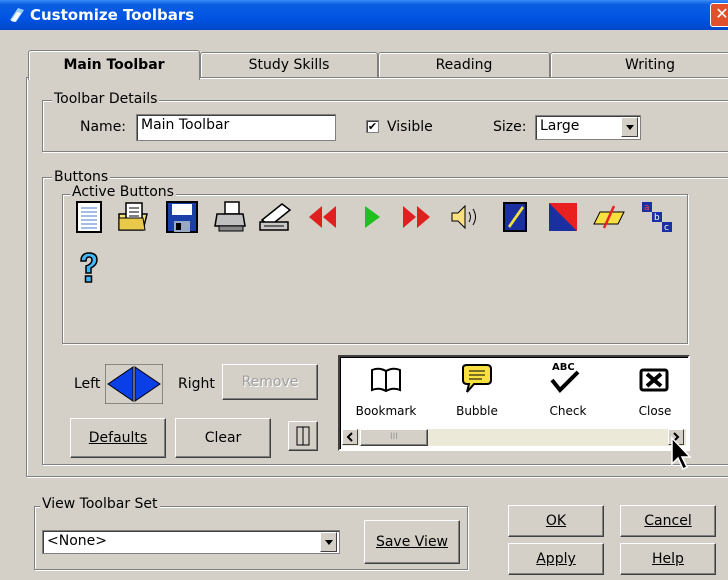 The height and width of the screenshot is (580, 728). I want to click on svg-text: c, so click(666, 228).